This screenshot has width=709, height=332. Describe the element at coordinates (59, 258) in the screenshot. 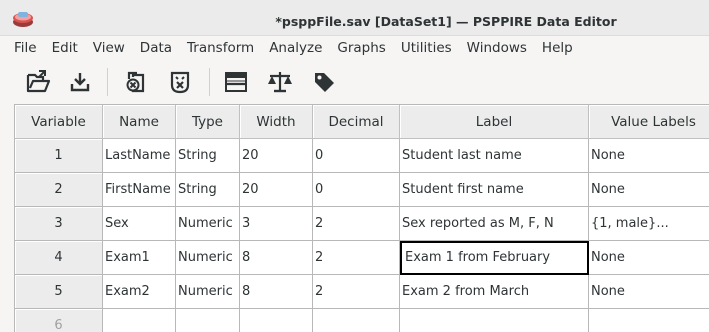

I see `row-header: 4` at that location.